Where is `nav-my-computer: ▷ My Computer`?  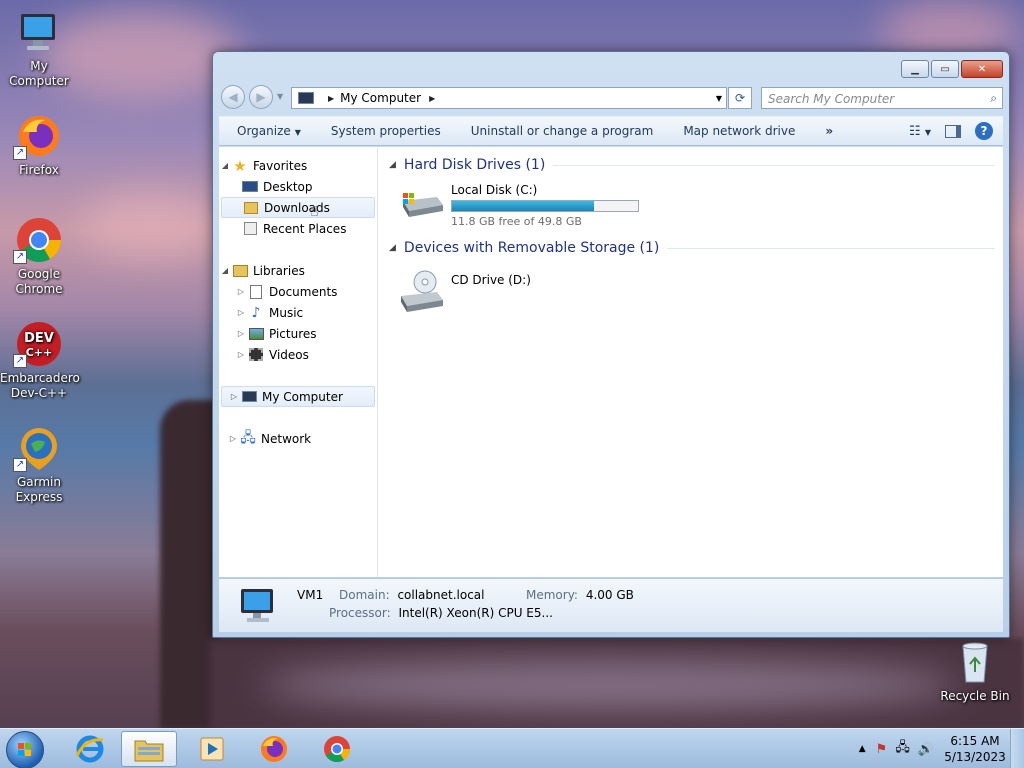
nav-my-computer: ▷ My Computer is located at coordinates (298, 396).